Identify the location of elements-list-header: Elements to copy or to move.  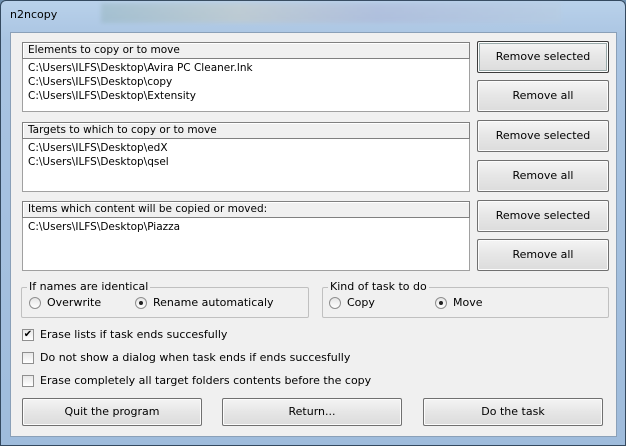
(246, 50).